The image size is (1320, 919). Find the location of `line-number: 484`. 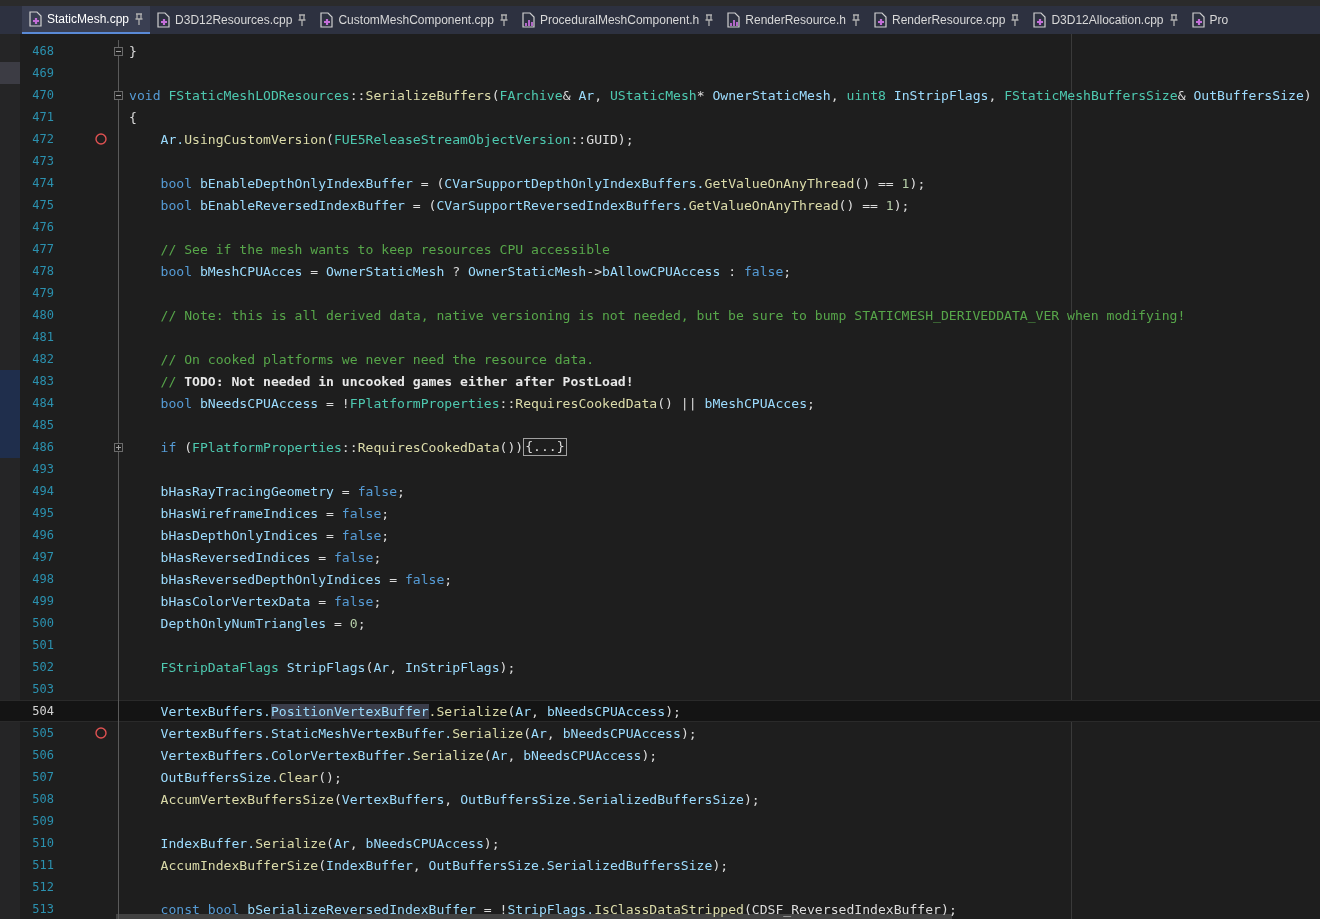

line-number: 484 is located at coordinates (42, 403).